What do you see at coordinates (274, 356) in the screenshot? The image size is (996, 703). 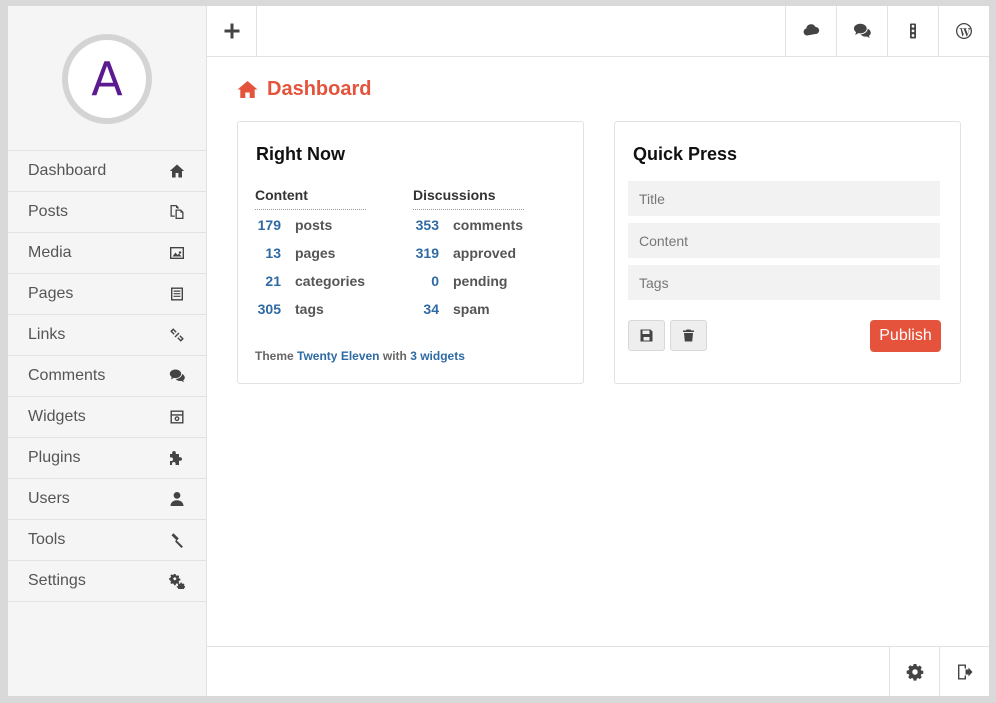 I see `theme-prefix: Theme` at bounding box center [274, 356].